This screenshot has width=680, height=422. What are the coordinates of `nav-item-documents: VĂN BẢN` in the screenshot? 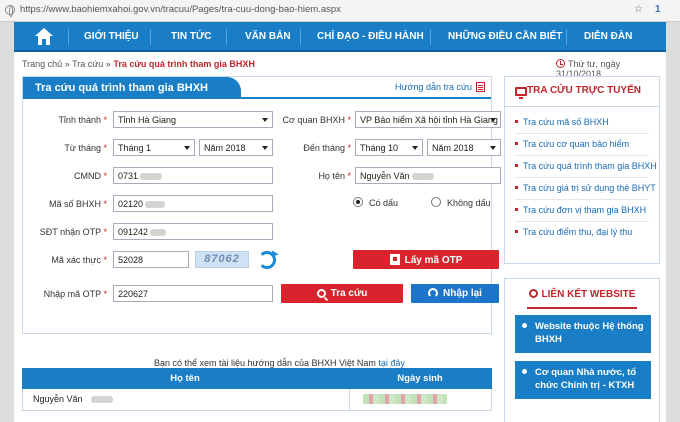 It's located at (268, 36).